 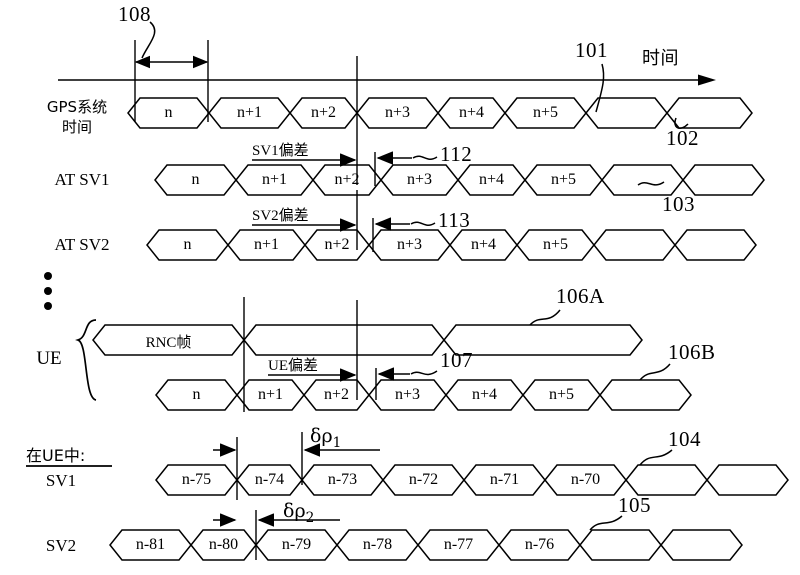 What do you see at coordinates (678, 204) in the screenshot?
I see `ref-103: 103` at bounding box center [678, 204].